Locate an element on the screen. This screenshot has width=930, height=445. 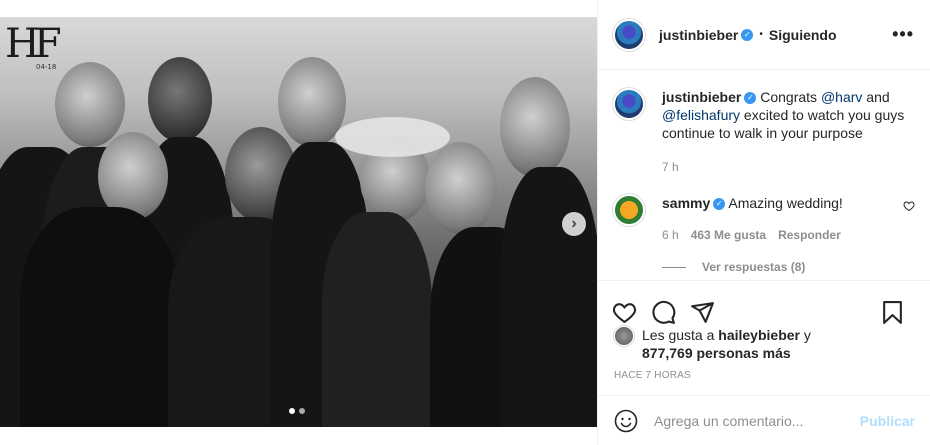
add-comment-bar: Publicar is located at coordinates (764, 420).